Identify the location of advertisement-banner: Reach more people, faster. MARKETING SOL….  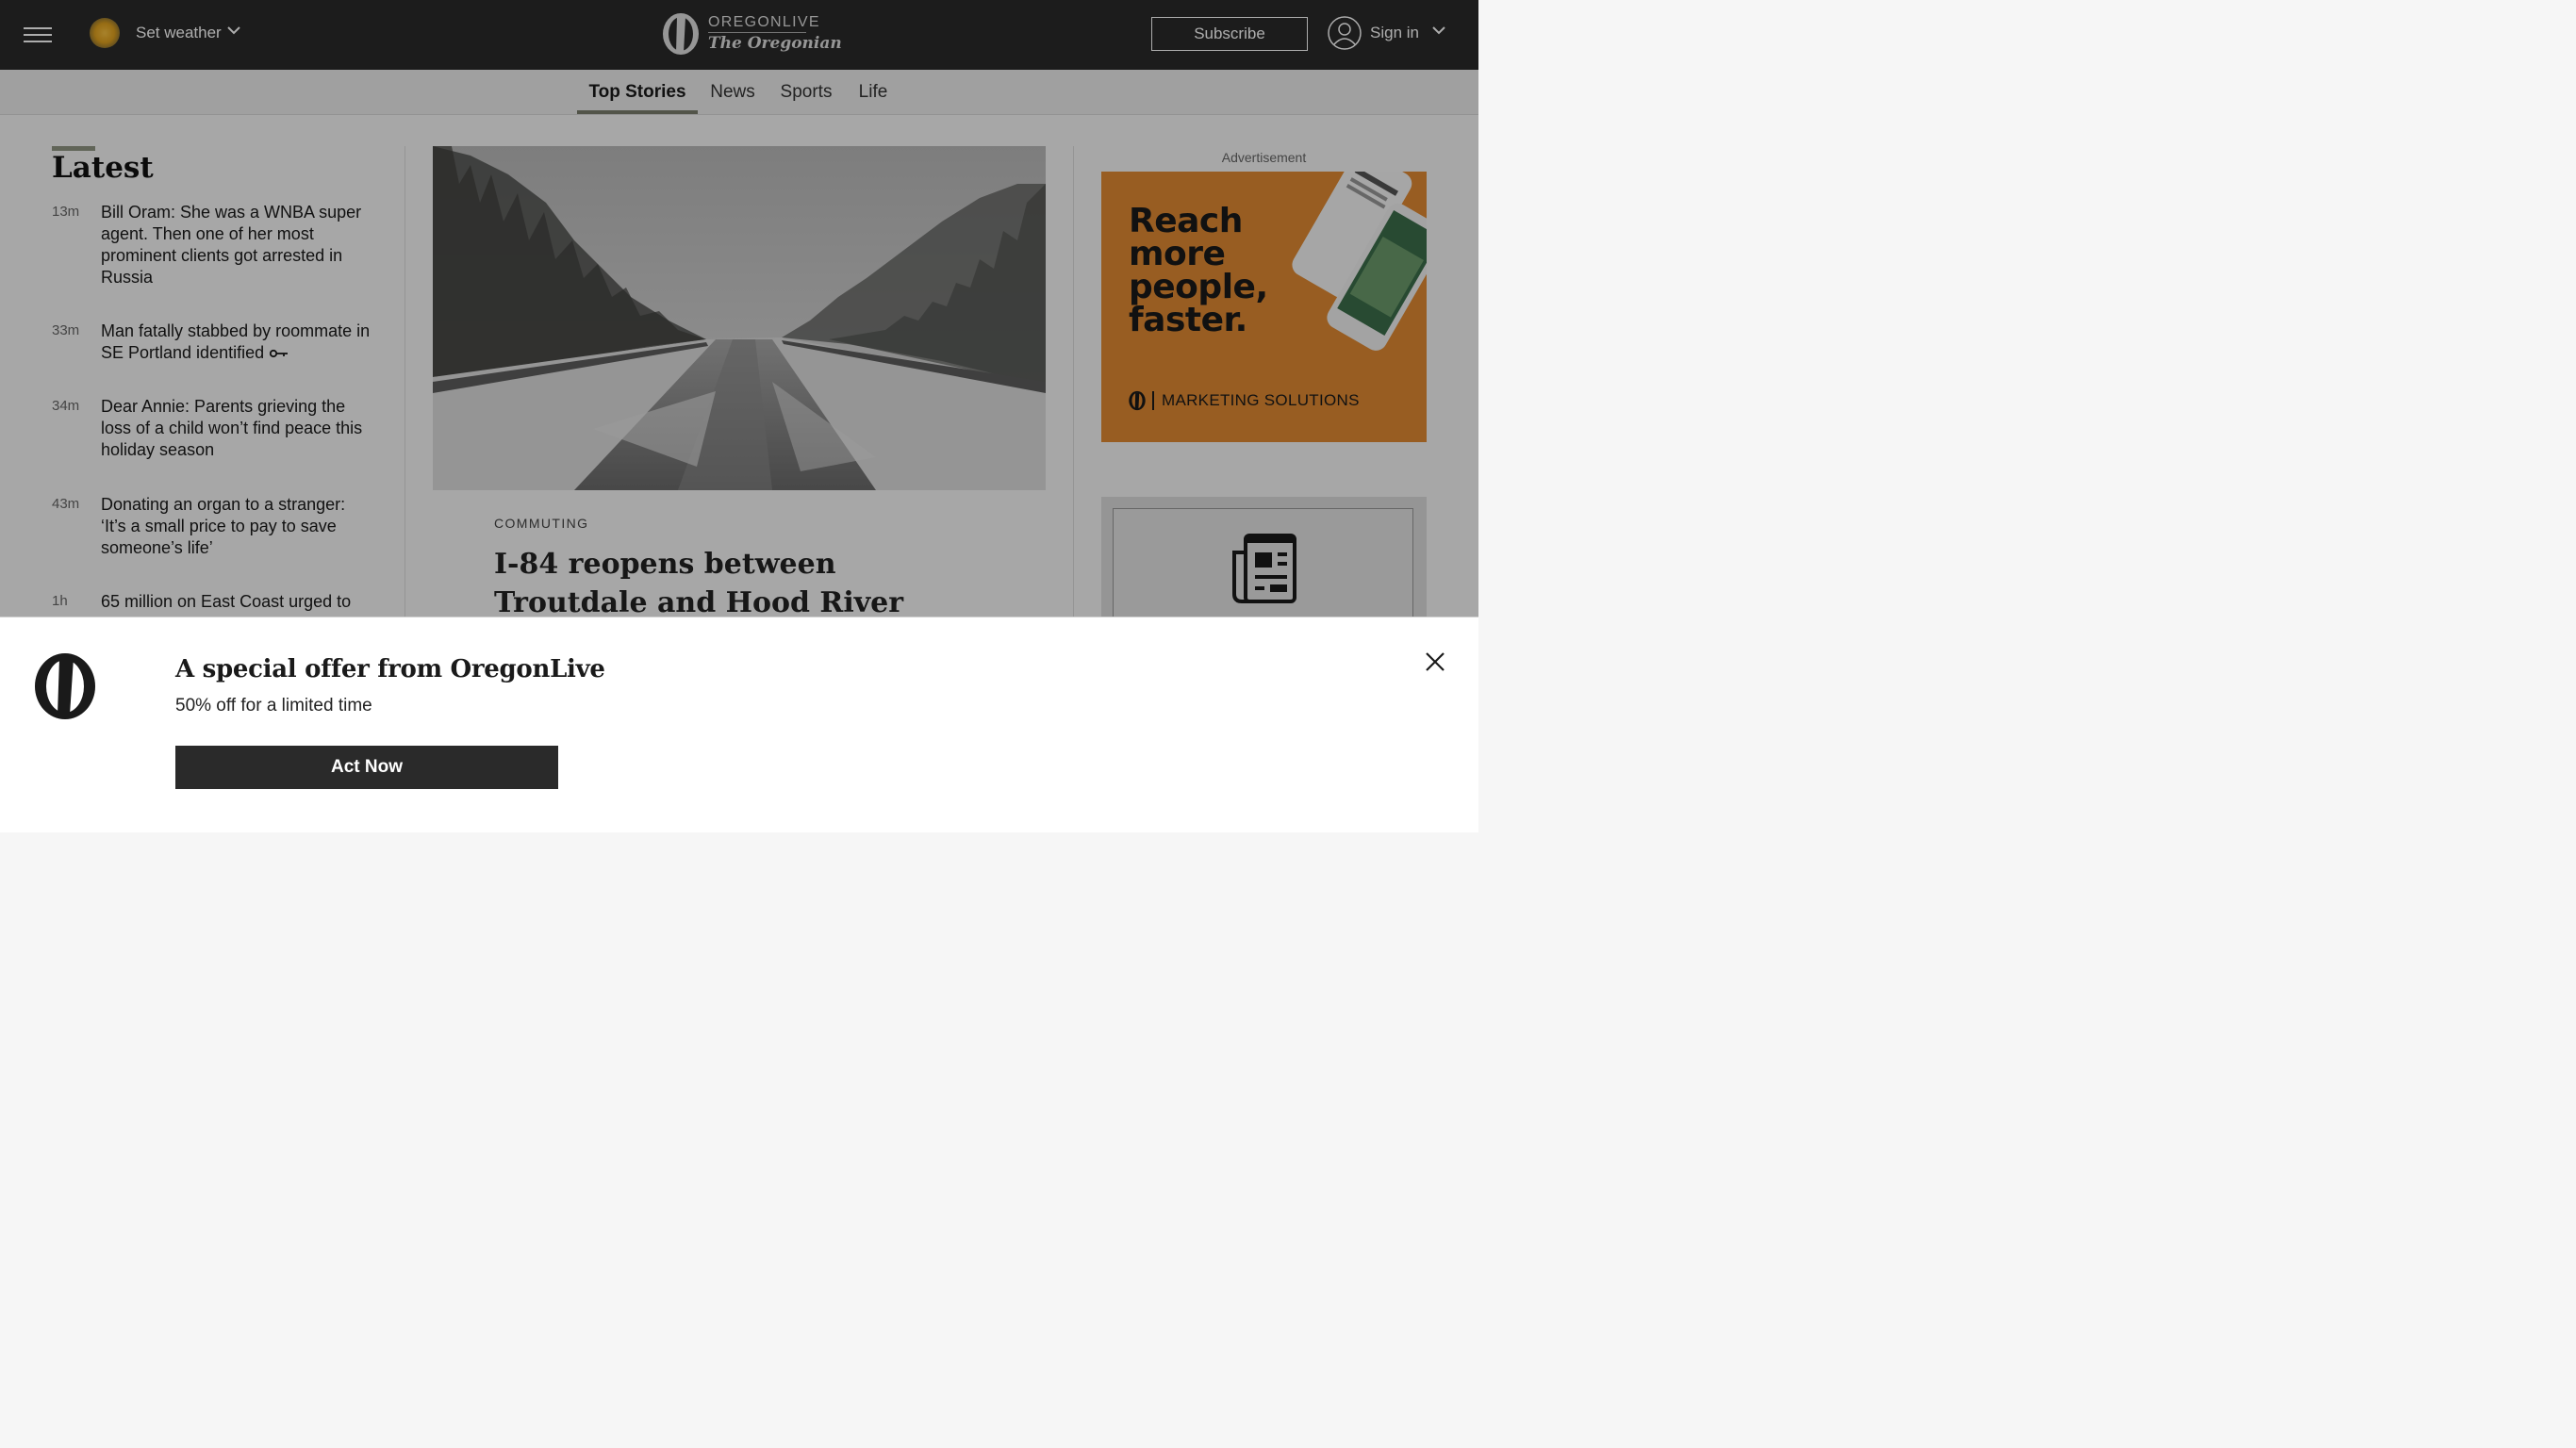
(1264, 307).